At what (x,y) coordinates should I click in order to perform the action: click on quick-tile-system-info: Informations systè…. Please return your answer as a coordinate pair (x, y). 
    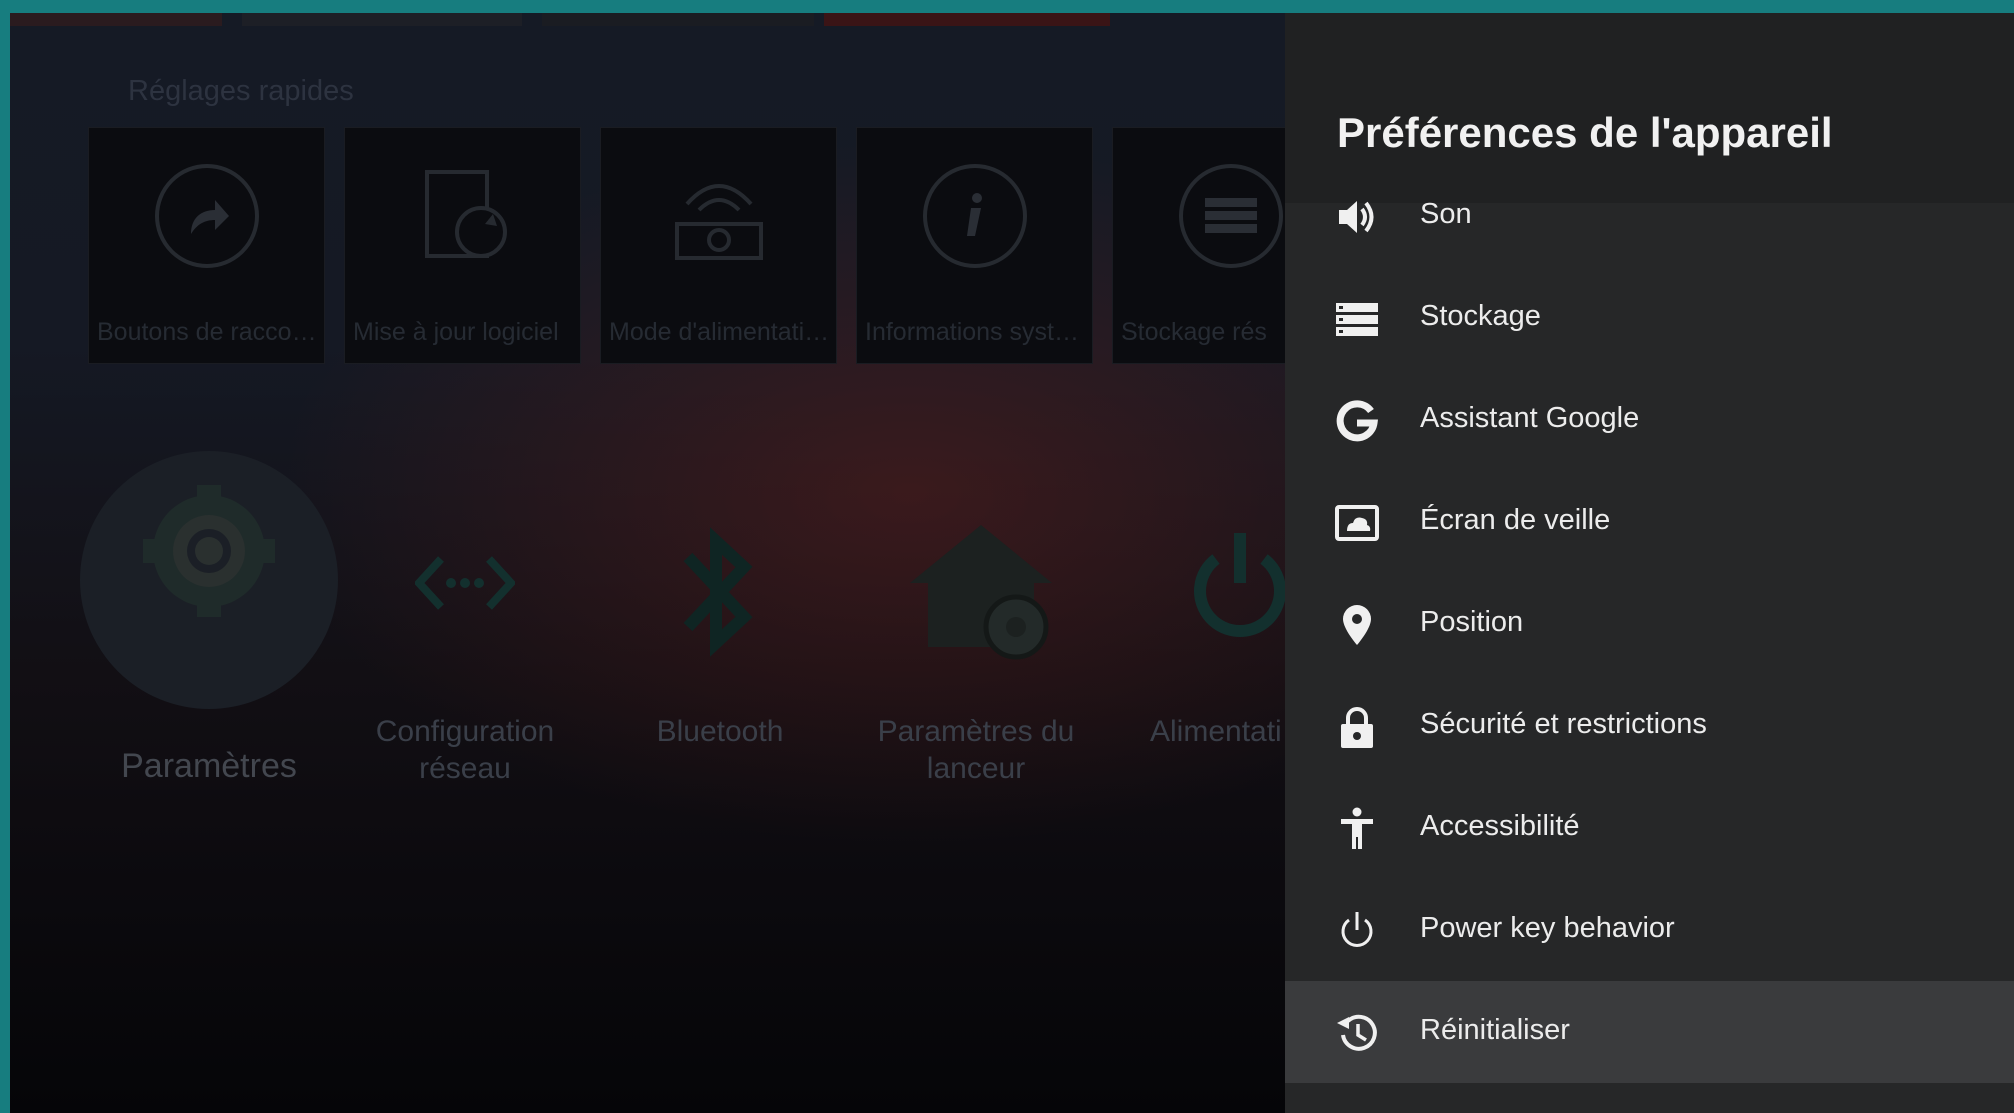
    Looking at the image, I should click on (974, 245).